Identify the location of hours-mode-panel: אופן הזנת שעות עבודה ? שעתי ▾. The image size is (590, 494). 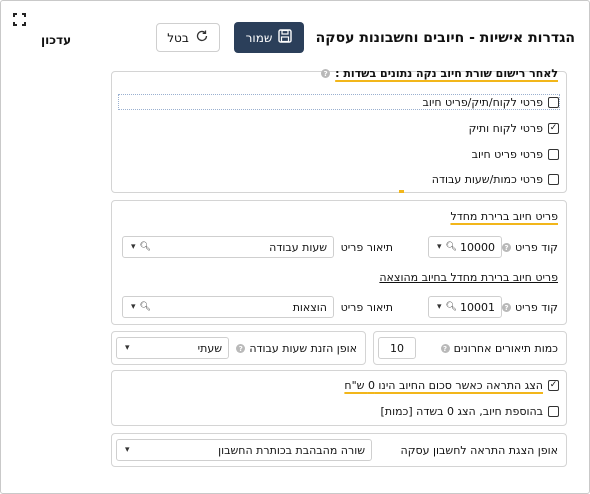
(238, 348).